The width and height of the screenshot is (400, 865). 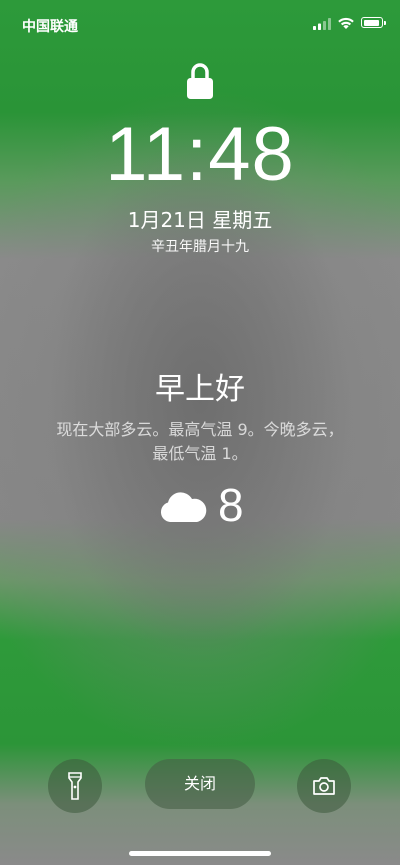 What do you see at coordinates (200, 24) in the screenshot?
I see `status-bar: 中国联通` at bounding box center [200, 24].